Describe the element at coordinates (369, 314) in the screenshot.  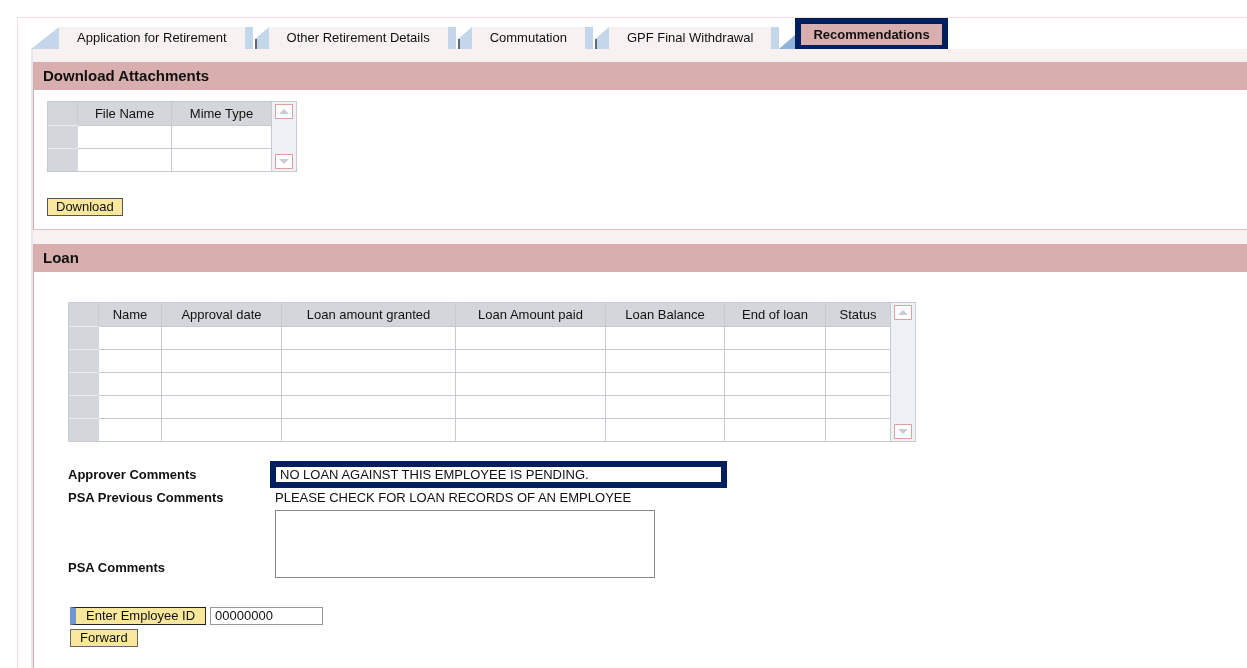
I see `column-header: Loan amount granted` at that location.